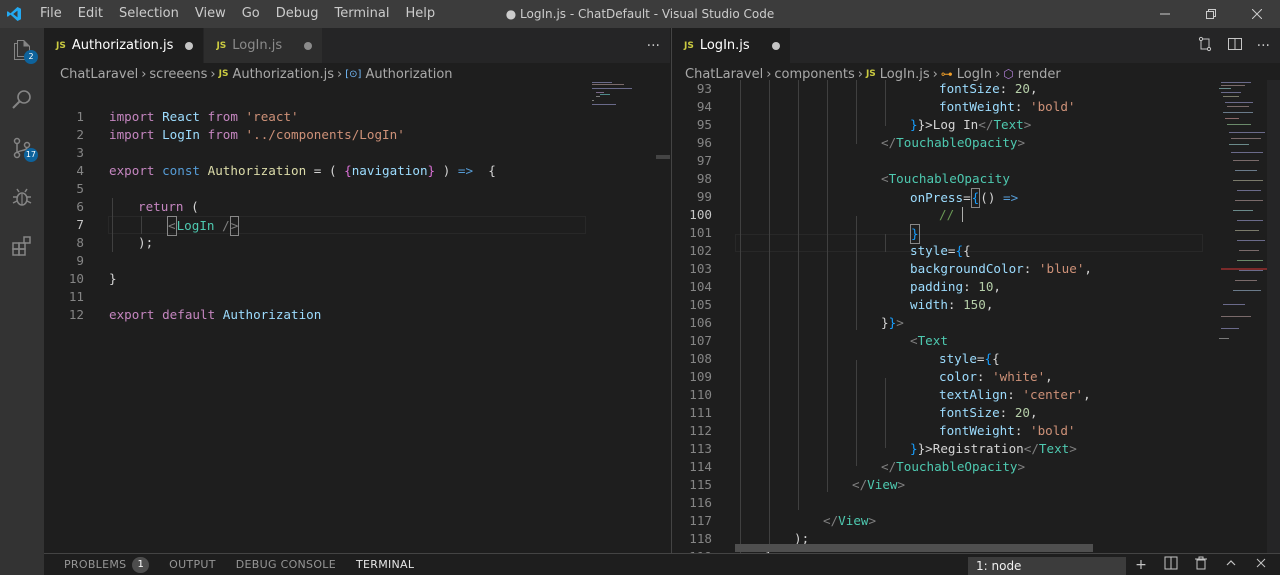  I want to click on search-icon, so click(22, 99).